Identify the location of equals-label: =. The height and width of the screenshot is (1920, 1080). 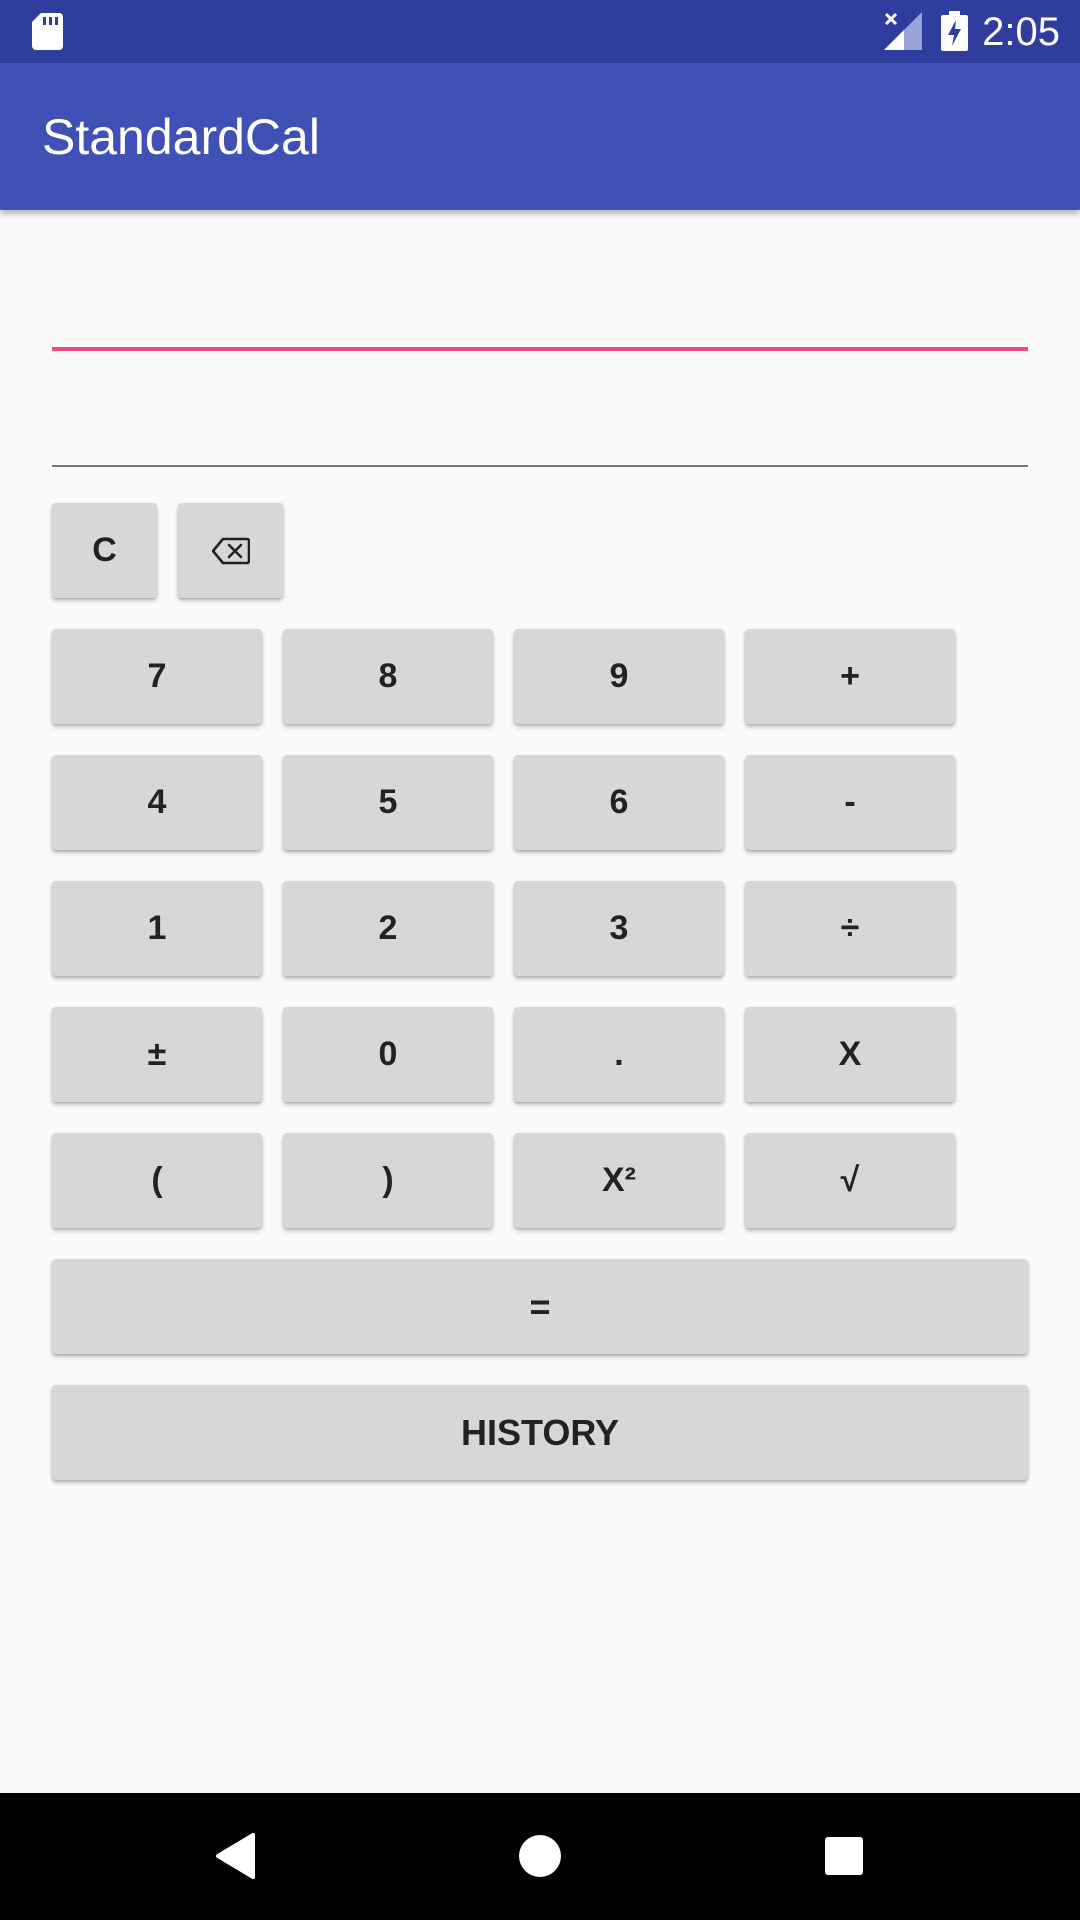
(540, 1306).